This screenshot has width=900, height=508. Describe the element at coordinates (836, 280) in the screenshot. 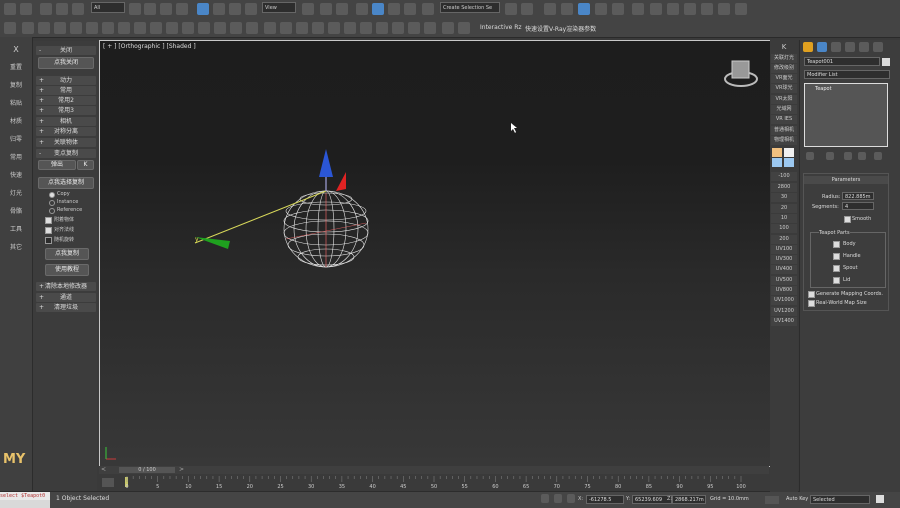

I see `lid-checkbox` at that location.